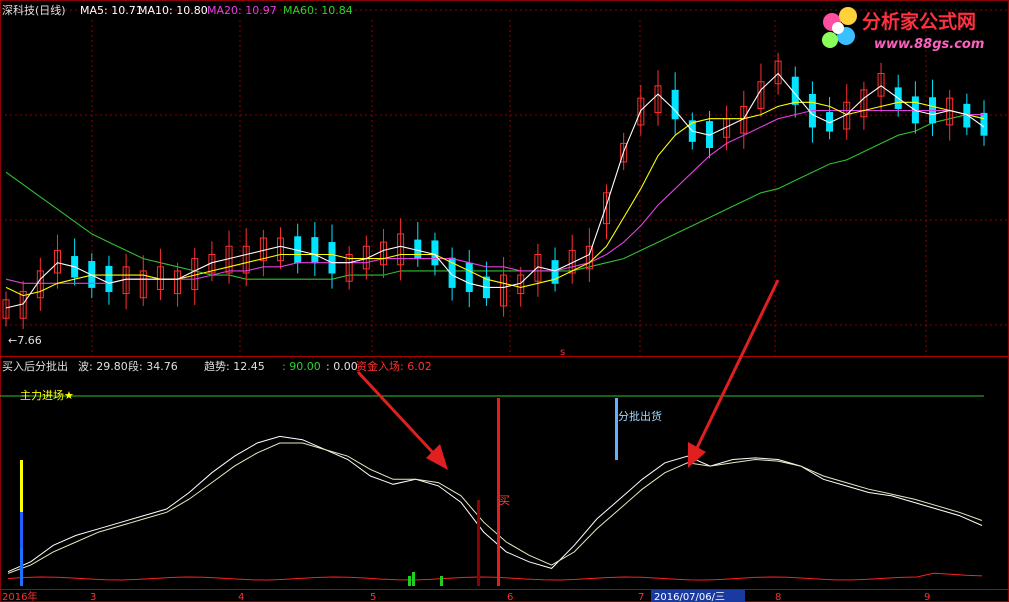 This screenshot has height=602, width=1009. I want to click on x-tick: 5, so click(373, 597).